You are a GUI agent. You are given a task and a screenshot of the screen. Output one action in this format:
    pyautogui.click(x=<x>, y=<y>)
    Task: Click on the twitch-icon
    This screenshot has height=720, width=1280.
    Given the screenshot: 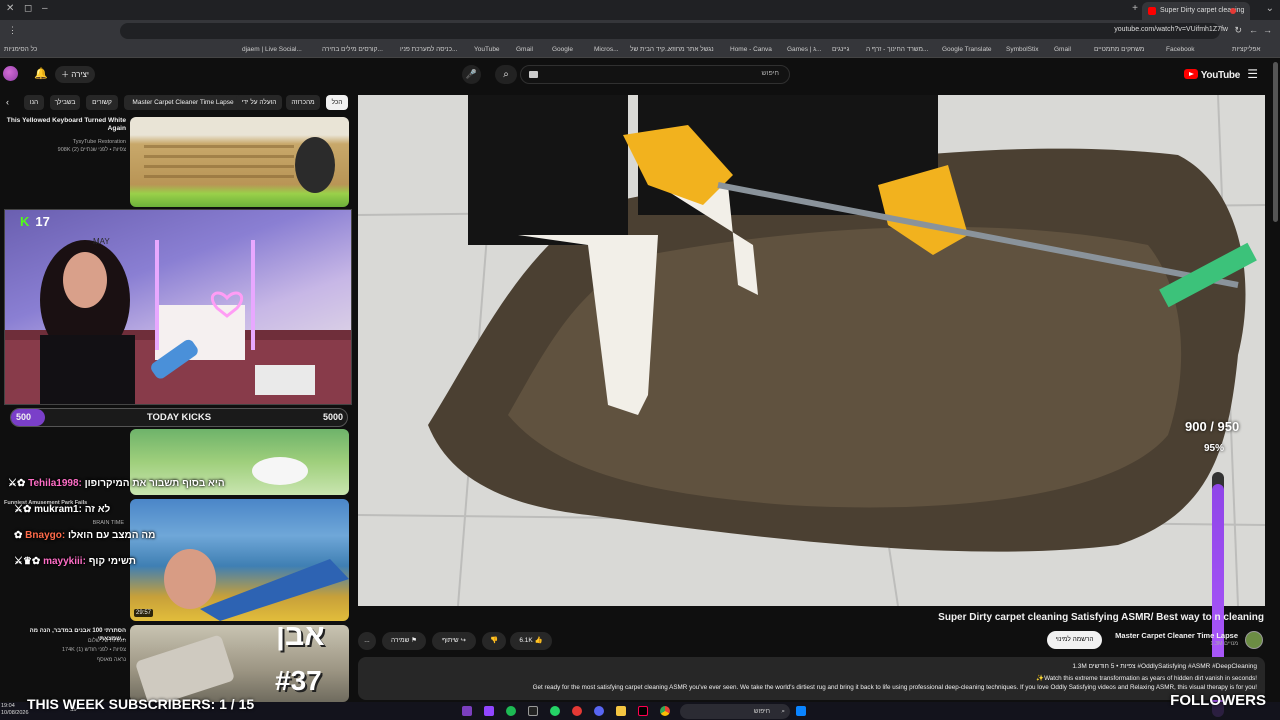 What is the action you would take?
    pyautogui.click(x=489, y=711)
    